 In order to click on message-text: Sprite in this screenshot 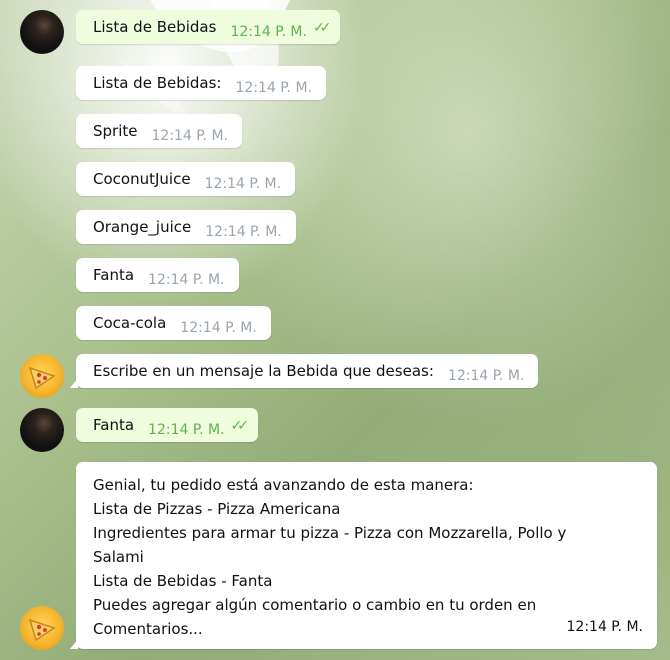, I will do `click(115, 131)`.